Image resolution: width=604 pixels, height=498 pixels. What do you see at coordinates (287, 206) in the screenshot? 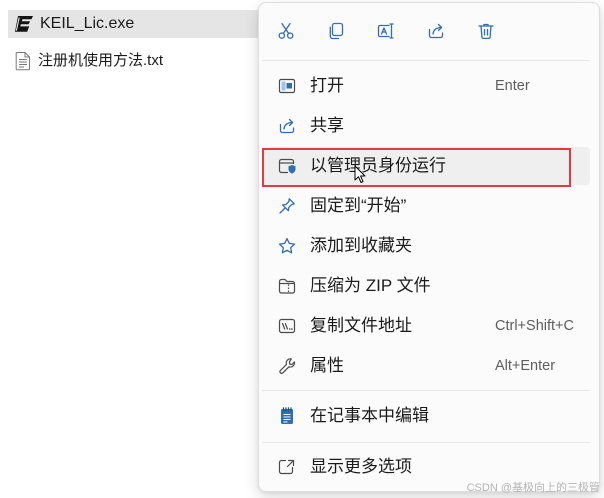
I see `pin-icon` at bounding box center [287, 206].